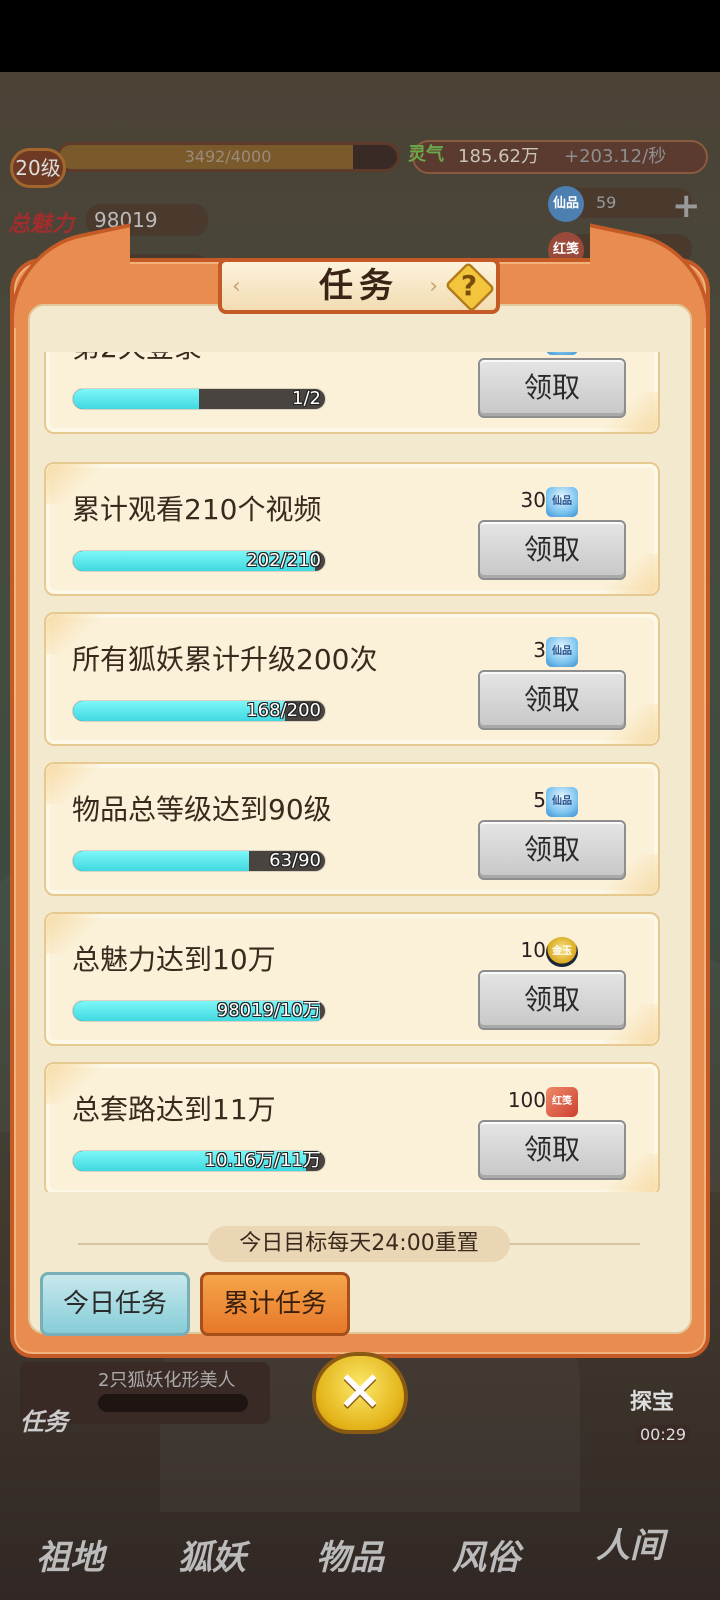  I want to click on task-title: 总套路达到11万, so click(174, 1109).